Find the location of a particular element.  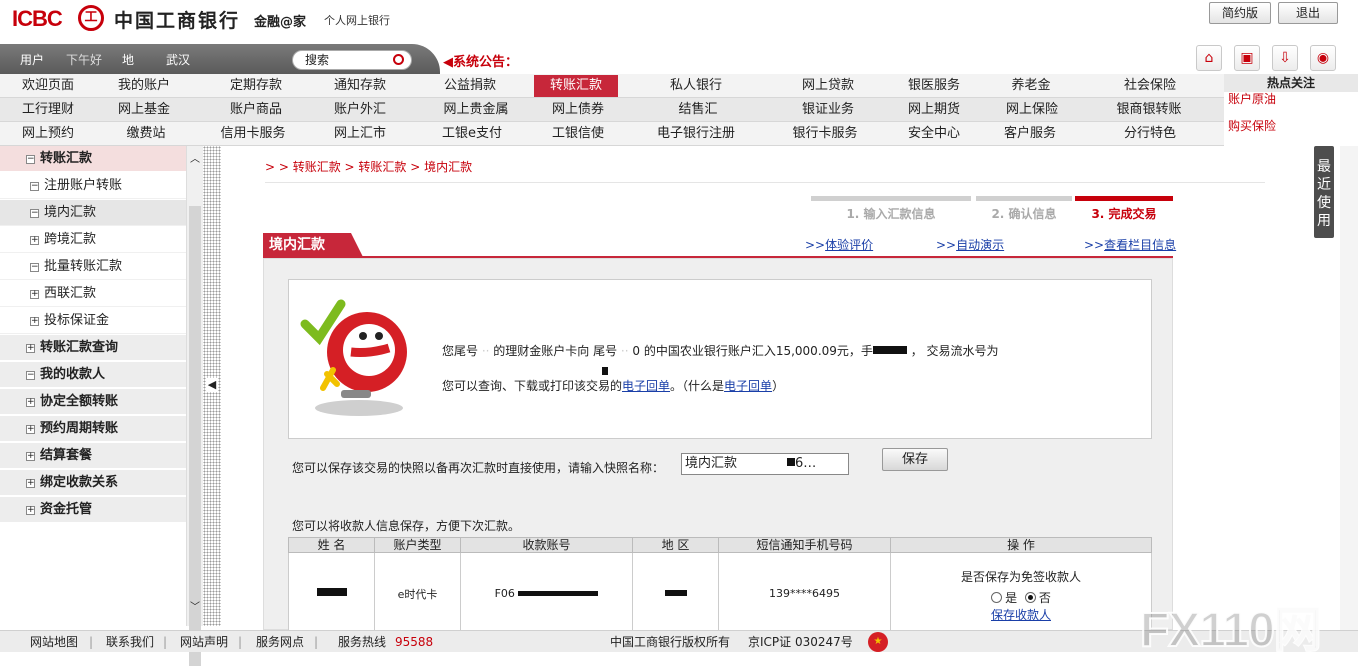

menu-item-0-10: 社会保险 is located at coordinates (1150, 86).